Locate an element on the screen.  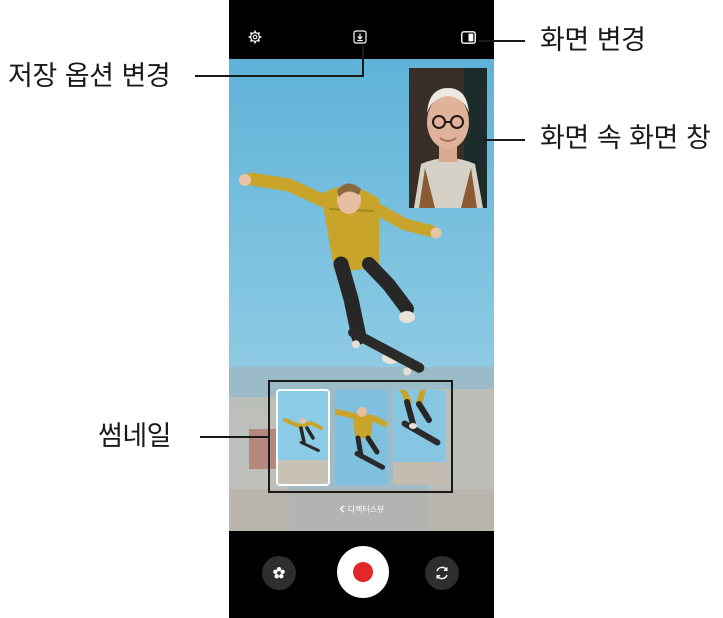
switch-camera-button is located at coordinates (442, 573).